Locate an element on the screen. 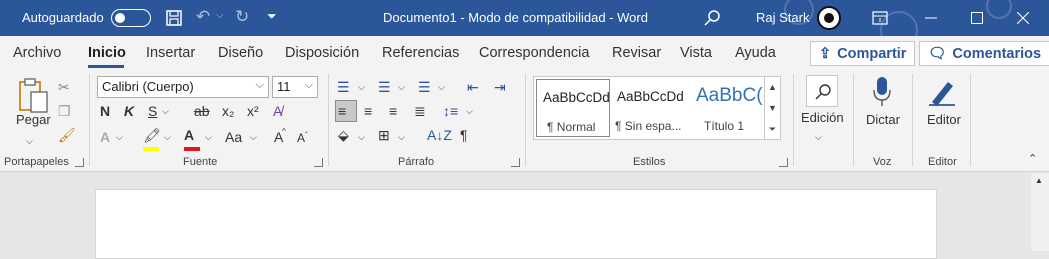 This screenshot has height=259, width=1049. undo-dropdown-icon: ⌵ is located at coordinates (220, 15).